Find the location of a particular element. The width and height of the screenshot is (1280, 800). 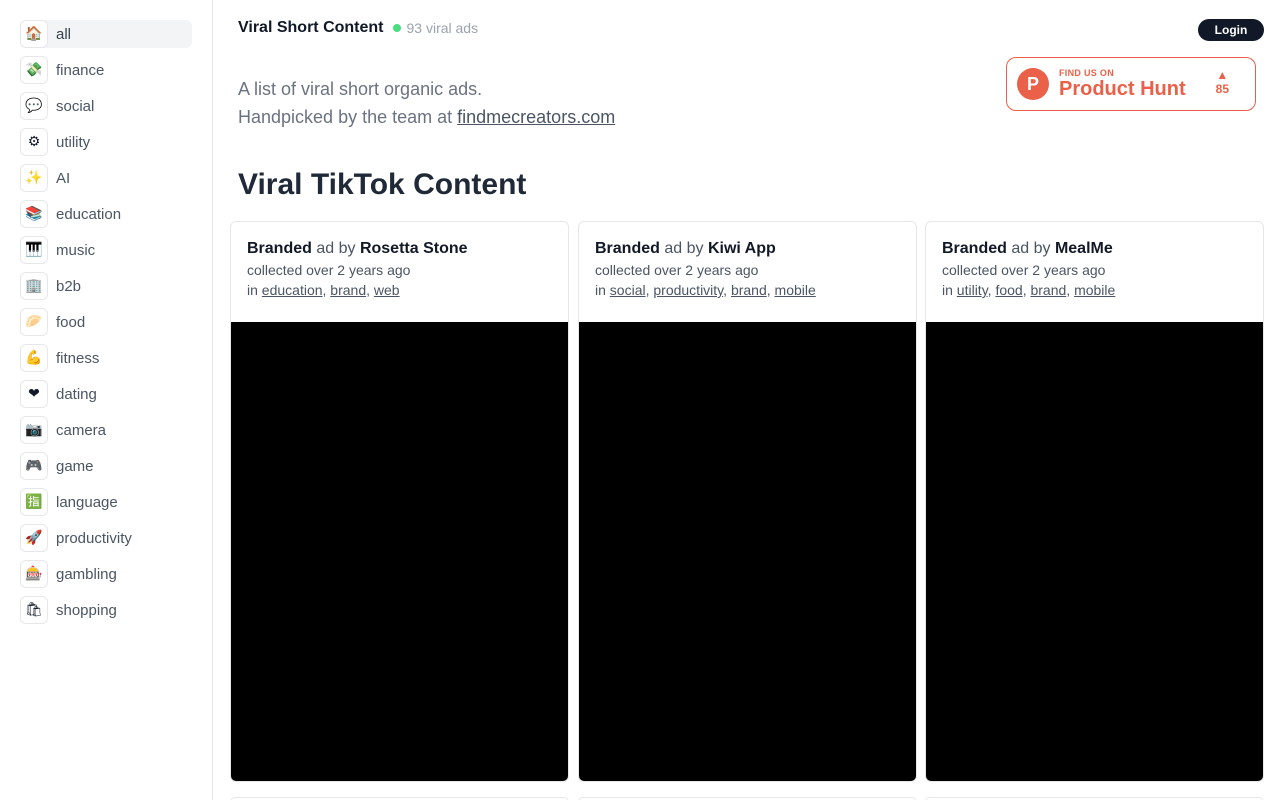

gear-icon: ⚙ is located at coordinates (34, 142).